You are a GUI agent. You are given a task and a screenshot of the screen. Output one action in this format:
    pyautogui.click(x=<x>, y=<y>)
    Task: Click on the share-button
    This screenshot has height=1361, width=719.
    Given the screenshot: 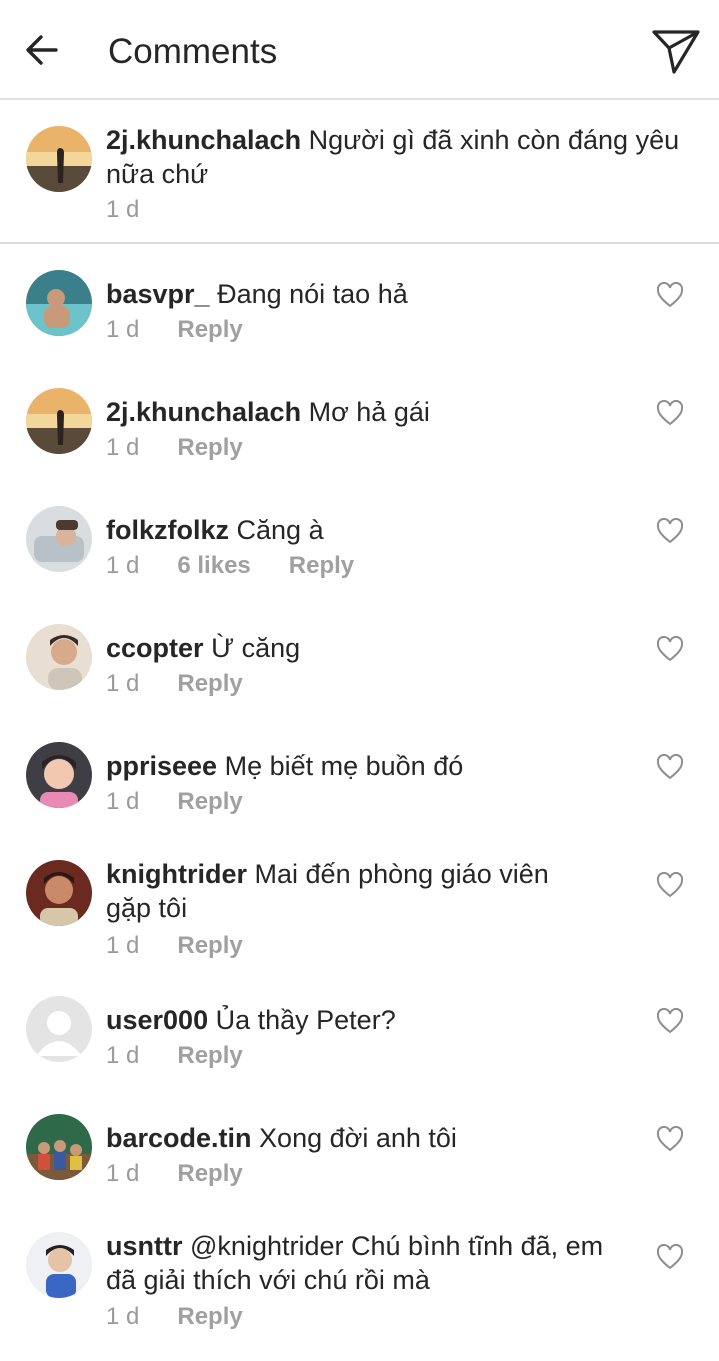 What is the action you would take?
    pyautogui.click(x=676, y=51)
    